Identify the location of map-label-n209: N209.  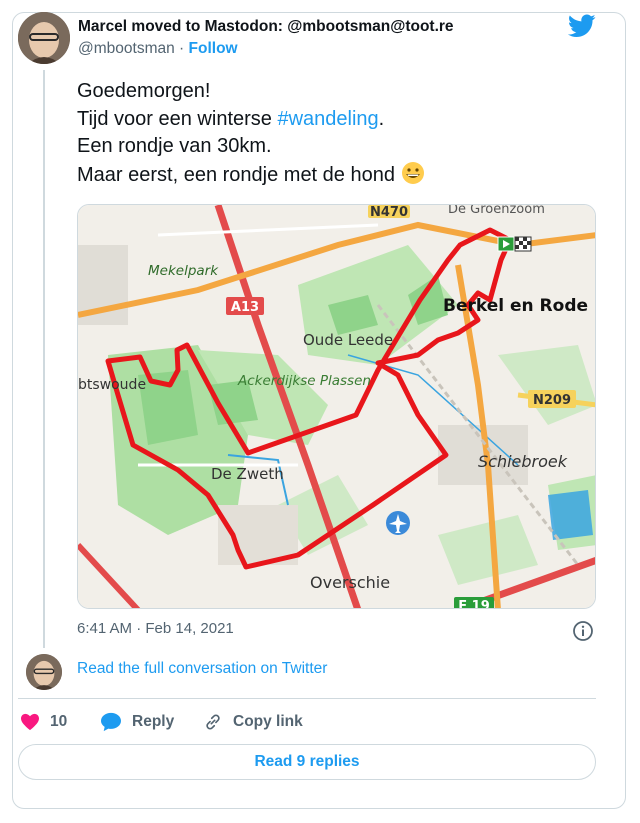
(552, 400).